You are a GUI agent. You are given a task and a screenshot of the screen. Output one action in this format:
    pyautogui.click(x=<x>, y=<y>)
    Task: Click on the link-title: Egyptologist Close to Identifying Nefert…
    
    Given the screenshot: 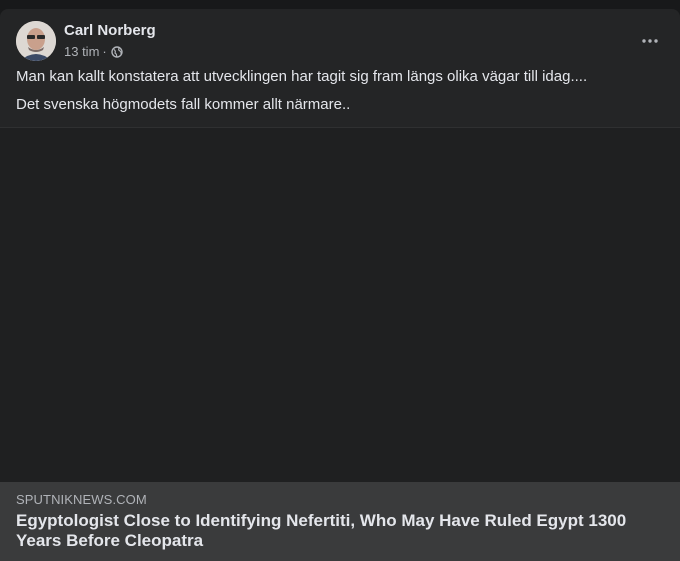 What is the action you would take?
    pyautogui.click(x=331, y=531)
    